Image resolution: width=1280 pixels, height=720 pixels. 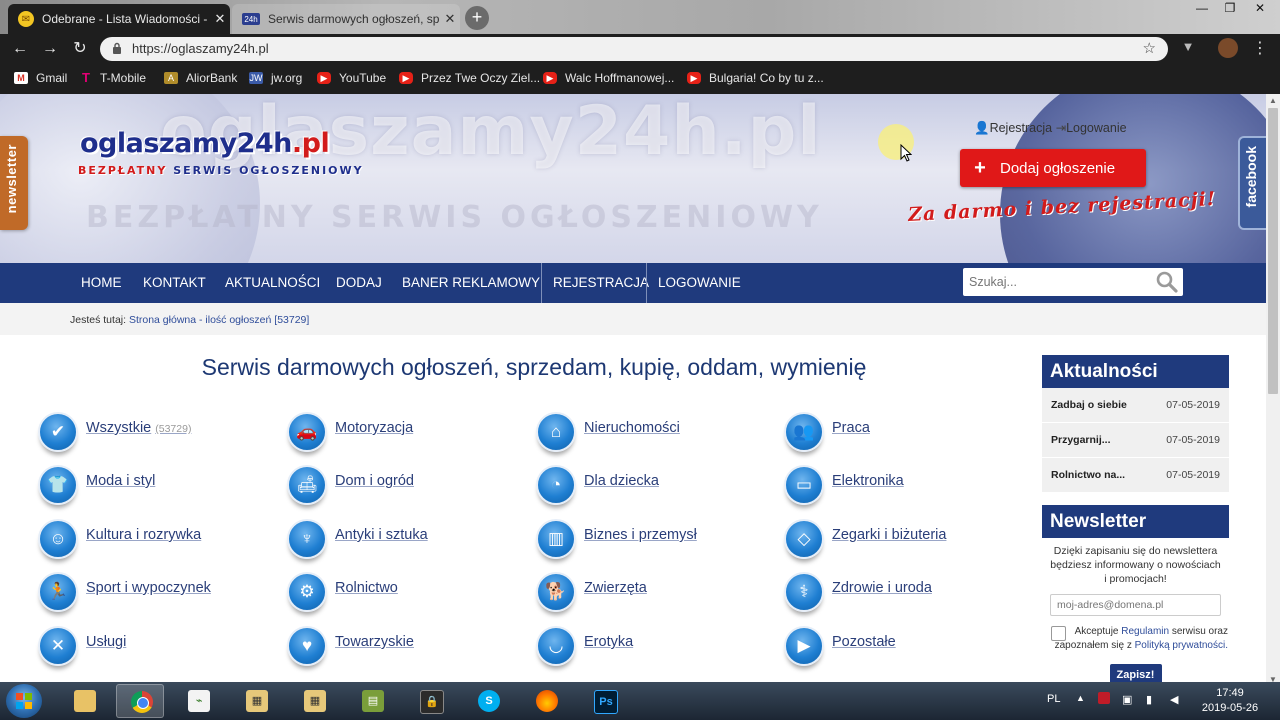 What do you see at coordinates (359, 283) in the screenshot?
I see `nav-dodaj: DODAJ` at bounding box center [359, 283].